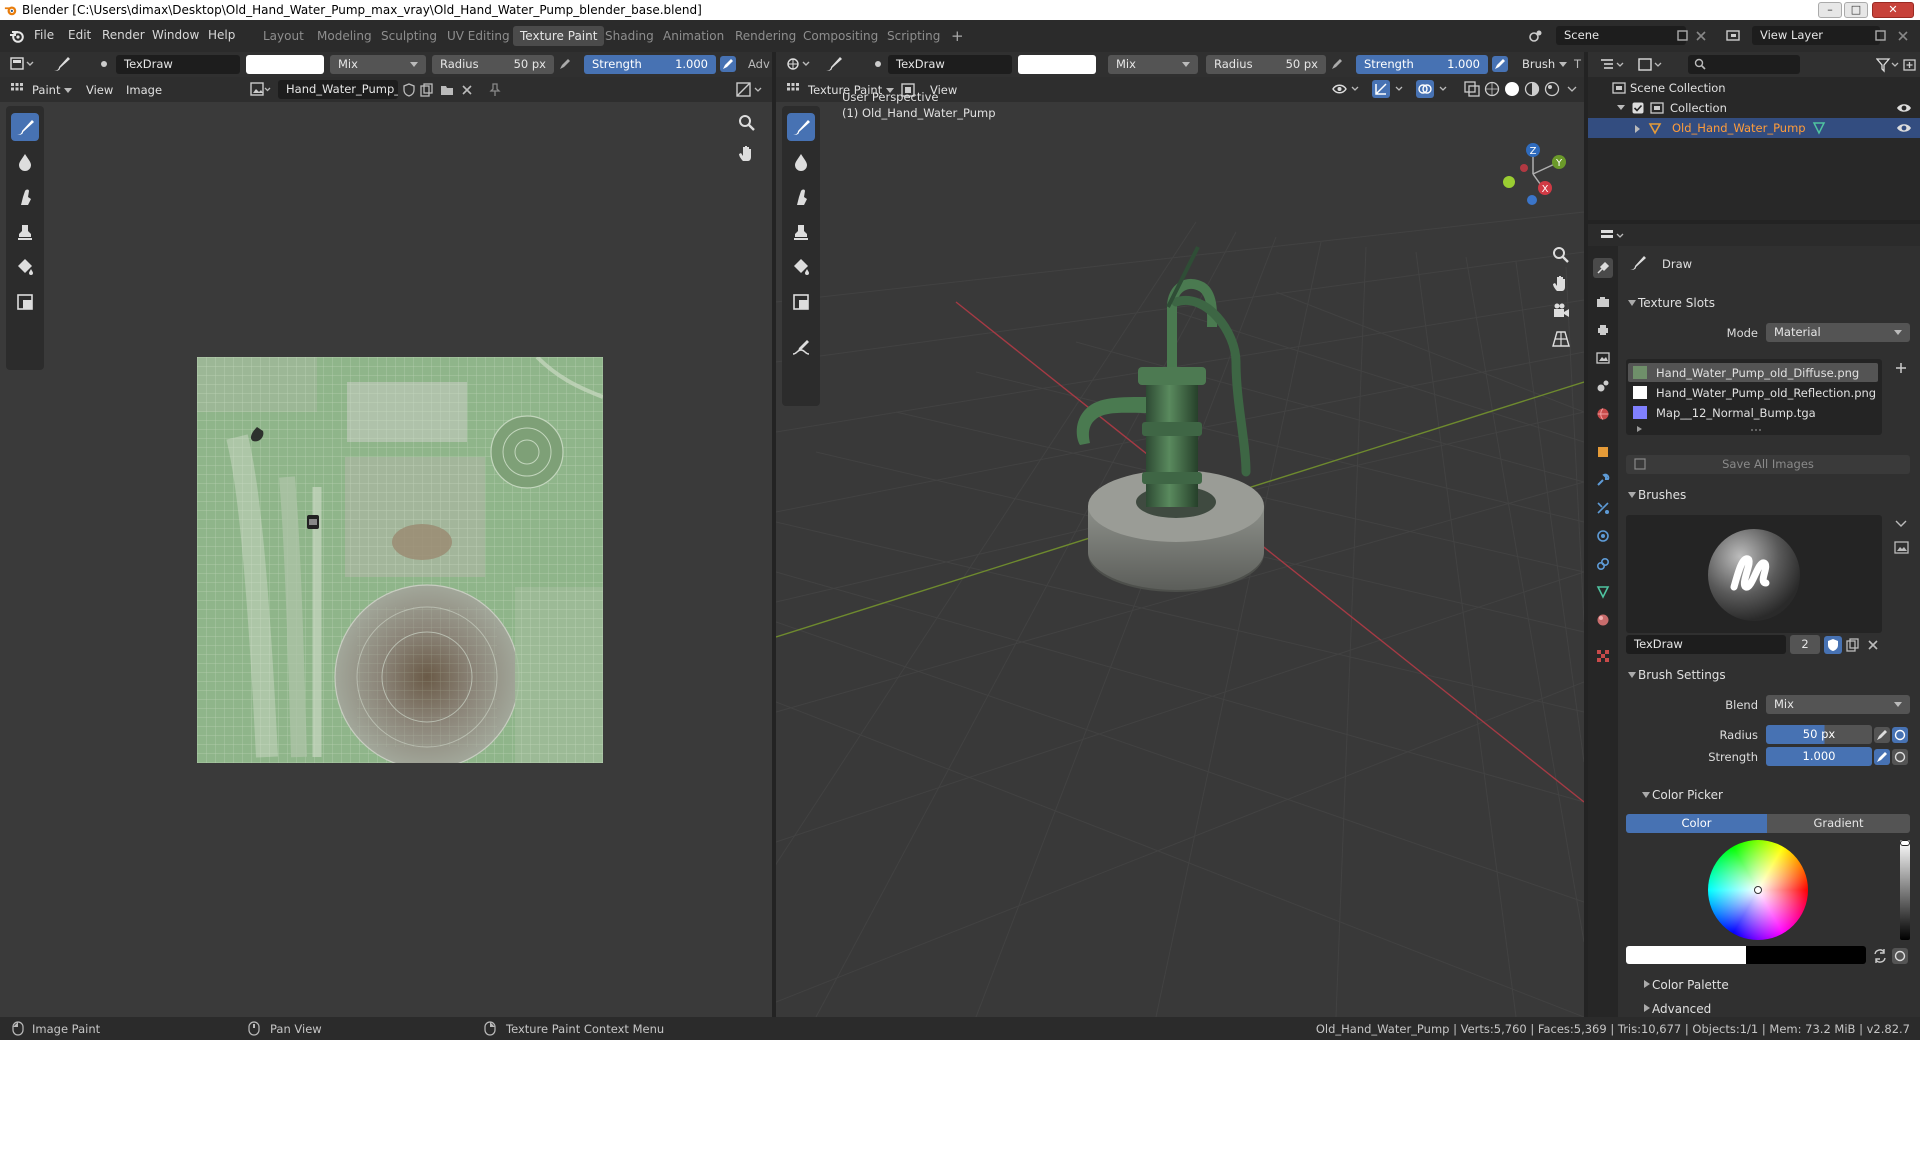  Describe the element at coordinates (559, 36) in the screenshot. I see `tab-texture-paint: Texture Paint` at that location.